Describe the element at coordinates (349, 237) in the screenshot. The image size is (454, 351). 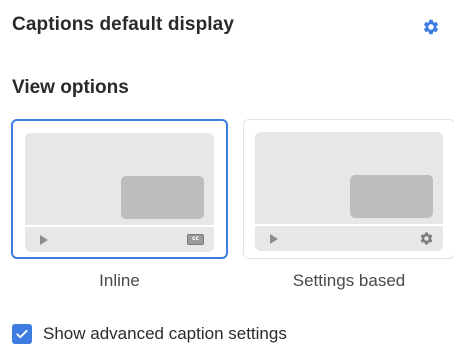
I see `player-controls-bar` at that location.